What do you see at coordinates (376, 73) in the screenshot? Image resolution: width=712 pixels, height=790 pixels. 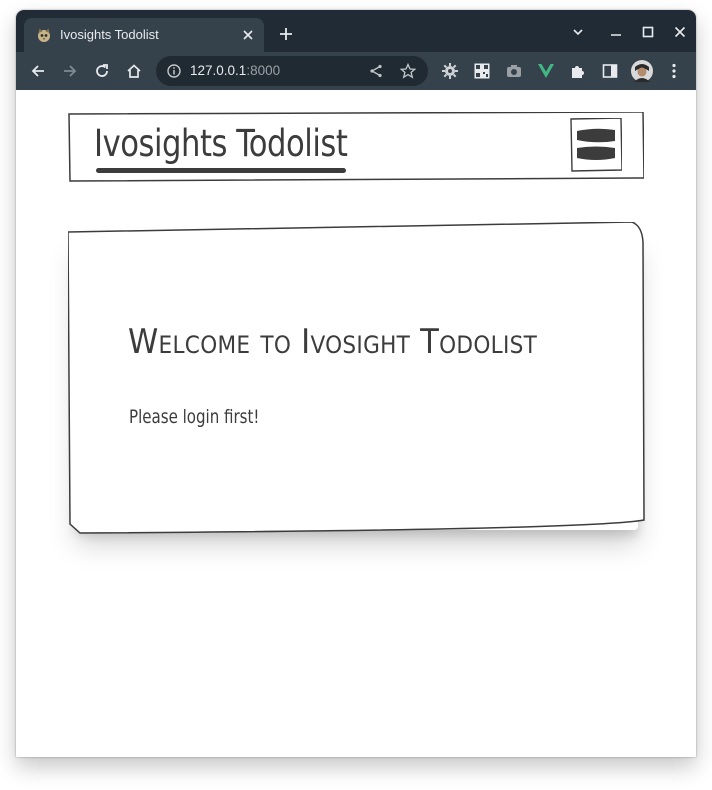 I see `share-icon` at bounding box center [376, 73].